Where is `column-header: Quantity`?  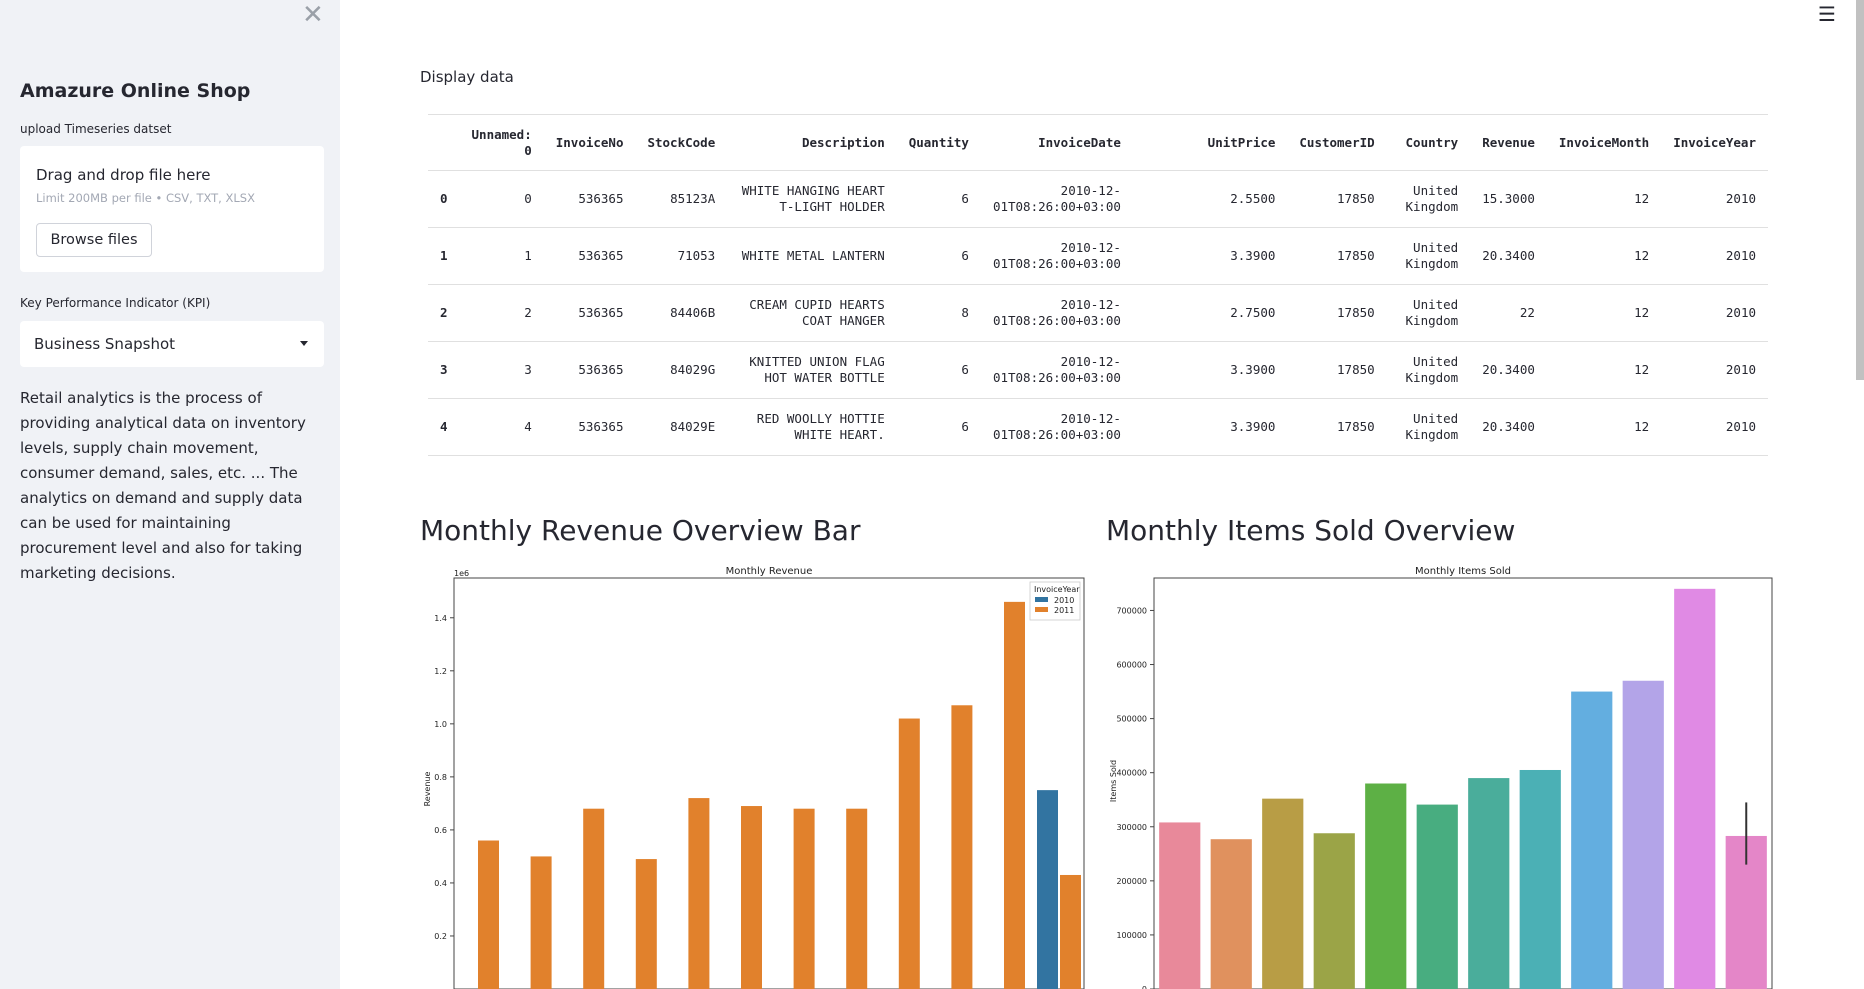
column-header: Quantity is located at coordinates (938, 142).